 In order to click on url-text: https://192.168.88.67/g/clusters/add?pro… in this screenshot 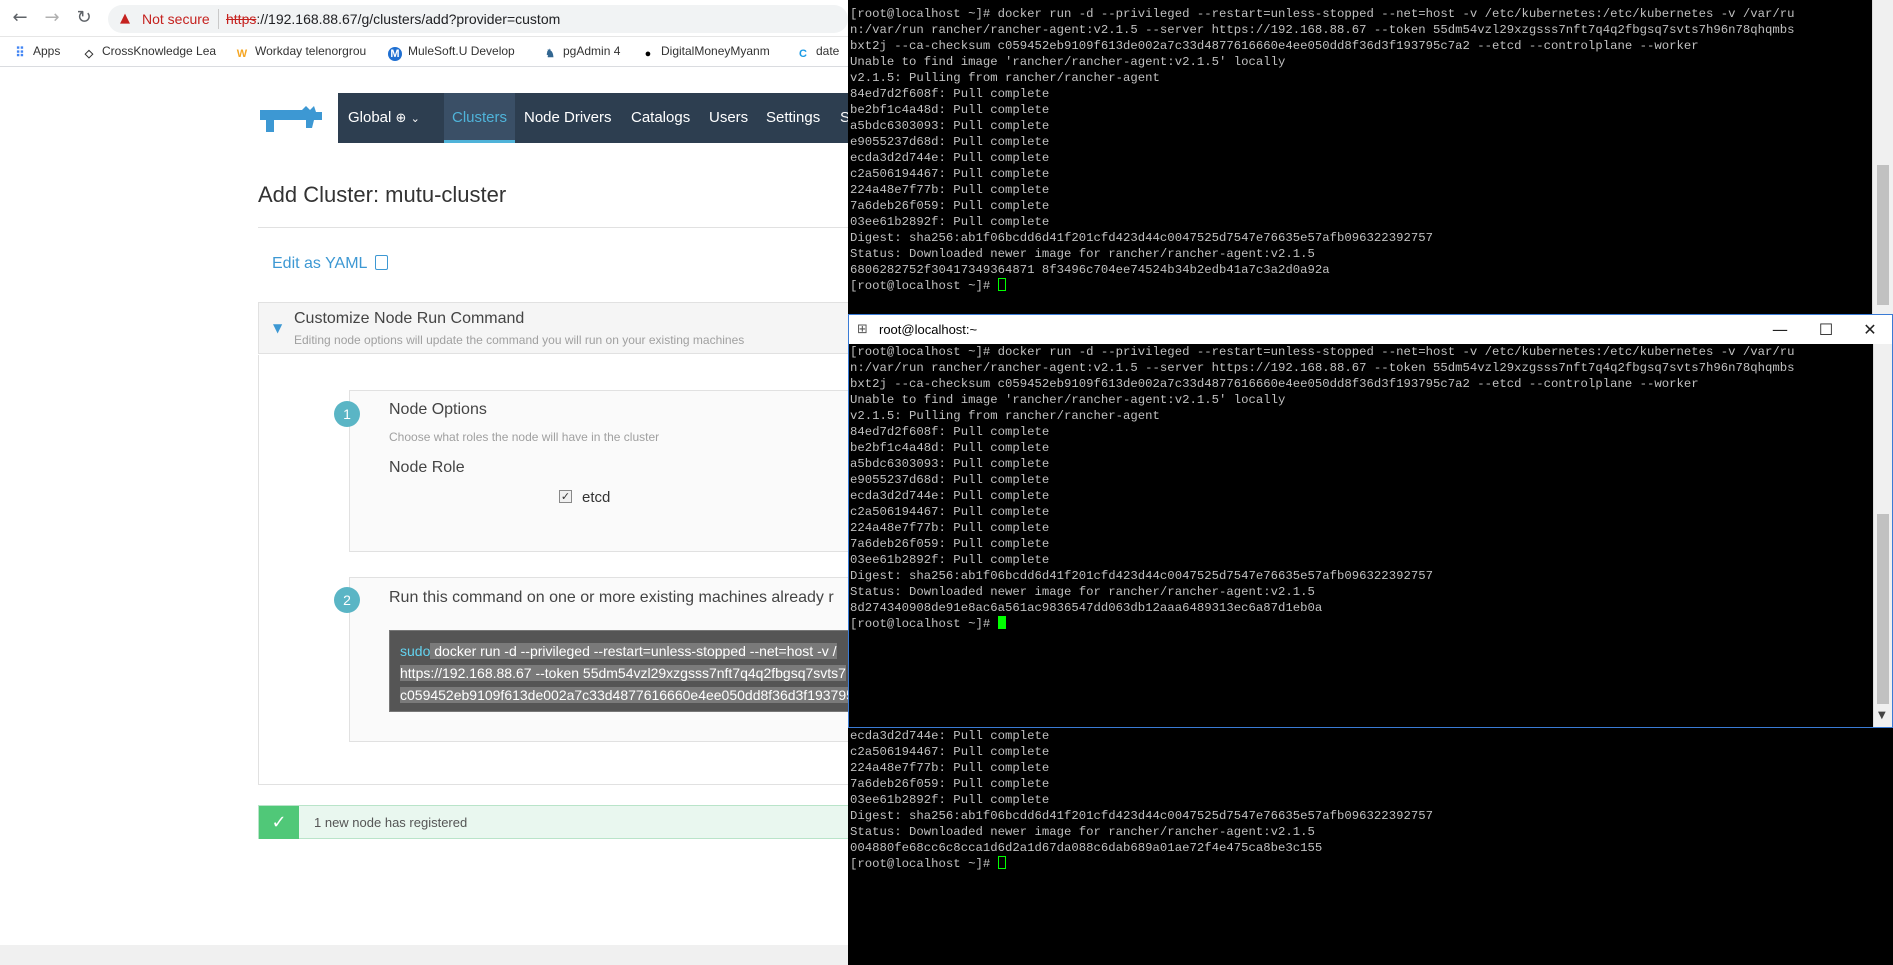, I will do `click(393, 19)`.